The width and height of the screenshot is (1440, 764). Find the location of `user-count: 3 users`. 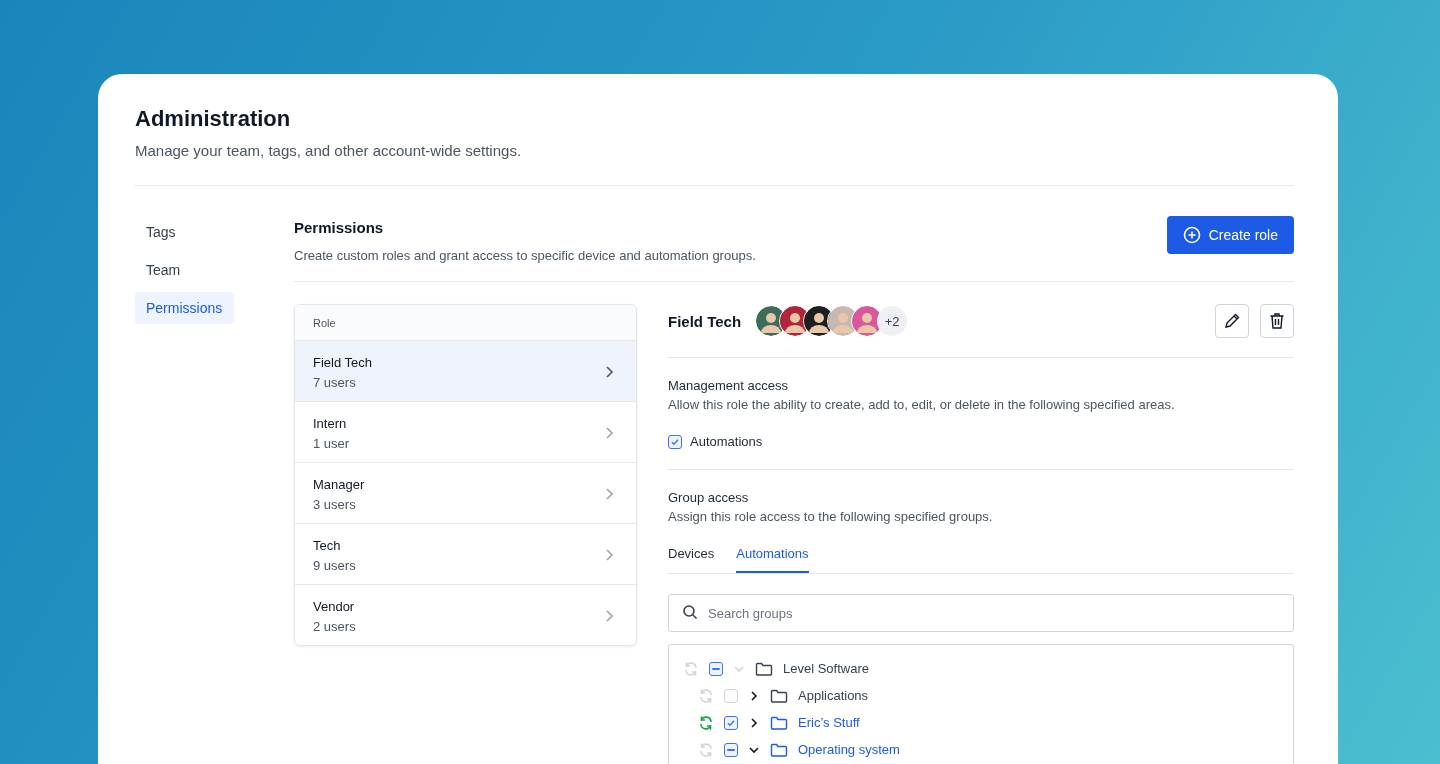

user-count: 3 users is located at coordinates (335, 504).